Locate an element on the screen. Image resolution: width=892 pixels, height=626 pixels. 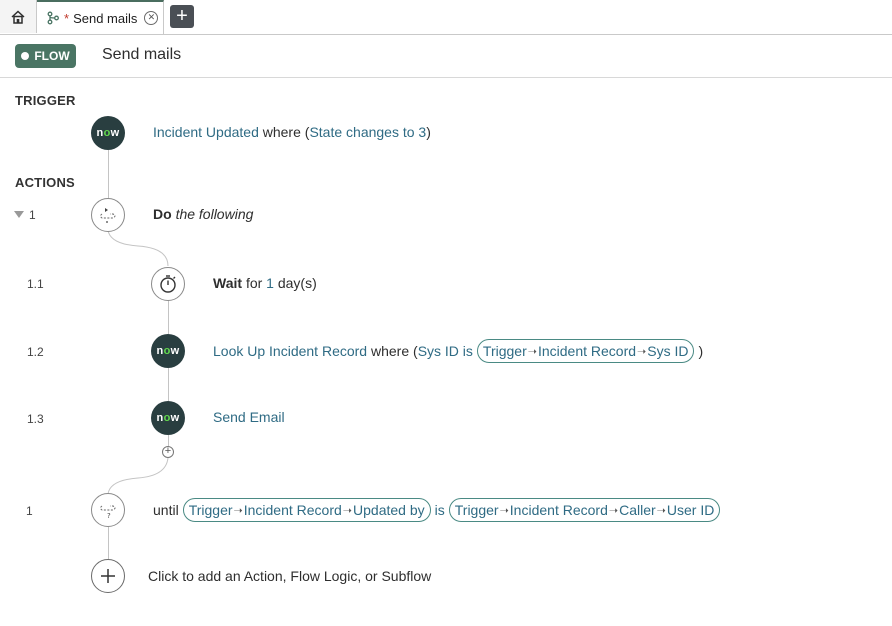
lookup-name: Look Up Incident Record is located at coordinates (290, 351).